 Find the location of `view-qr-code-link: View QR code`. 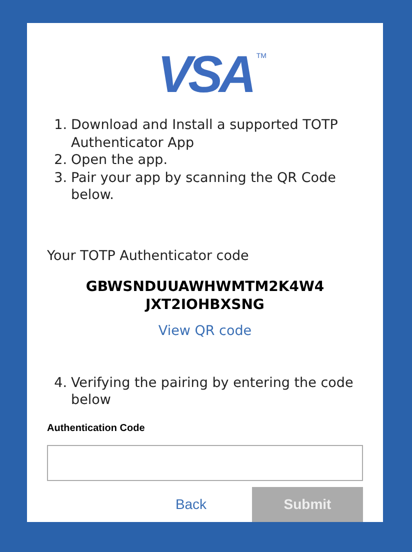

view-qr-code-link: View QR code is located at coordinates (205, 331).